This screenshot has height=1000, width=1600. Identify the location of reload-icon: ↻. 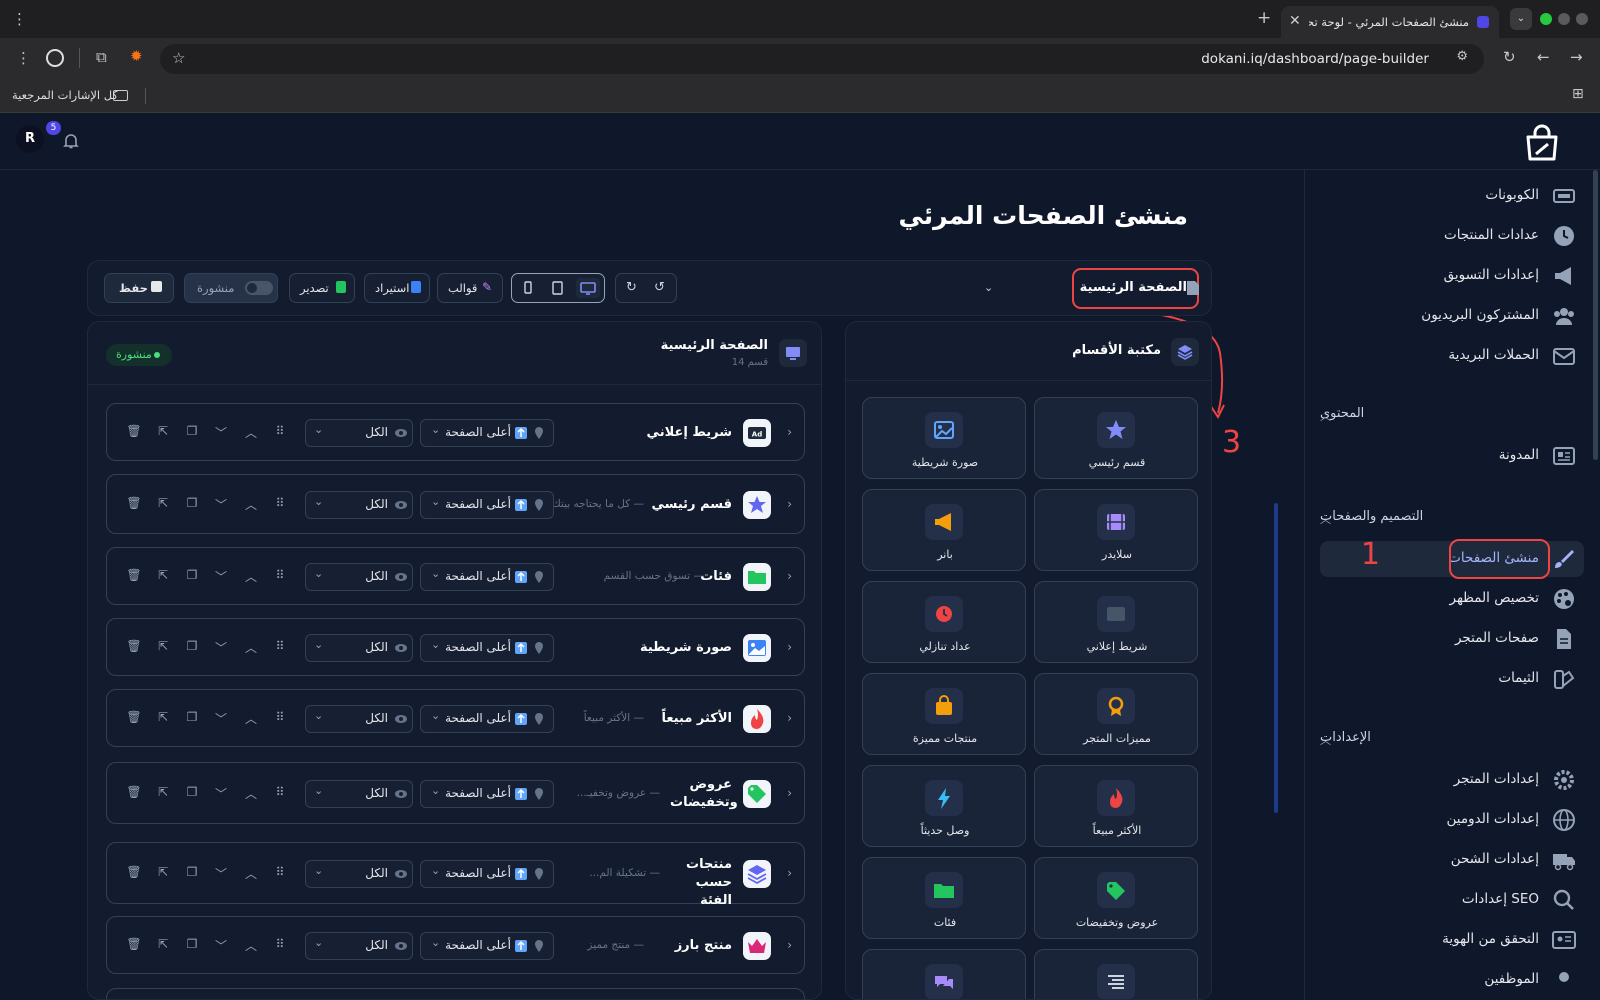
(1509, 57).